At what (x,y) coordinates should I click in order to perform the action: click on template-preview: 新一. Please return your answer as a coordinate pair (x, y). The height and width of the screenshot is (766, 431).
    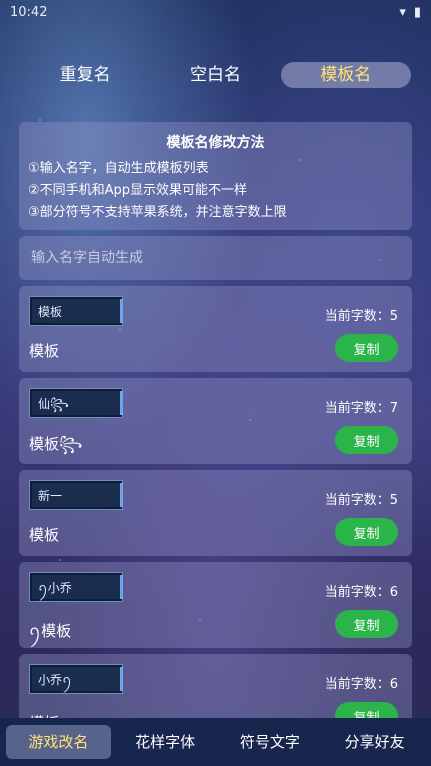
    Looking at the image, I should click on (76, 495).